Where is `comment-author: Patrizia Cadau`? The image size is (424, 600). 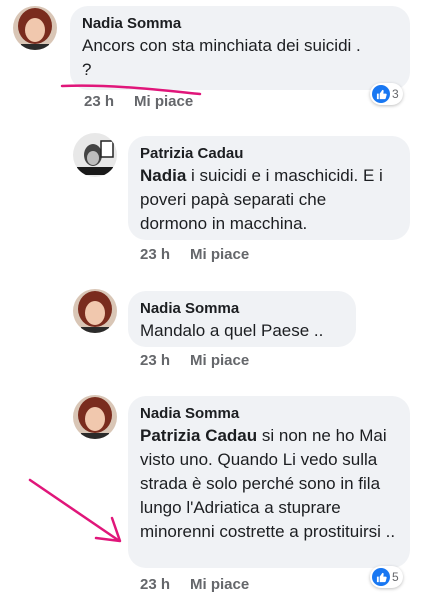
comment-author: Patrizia Cadau is located at coordinates (268, 154).